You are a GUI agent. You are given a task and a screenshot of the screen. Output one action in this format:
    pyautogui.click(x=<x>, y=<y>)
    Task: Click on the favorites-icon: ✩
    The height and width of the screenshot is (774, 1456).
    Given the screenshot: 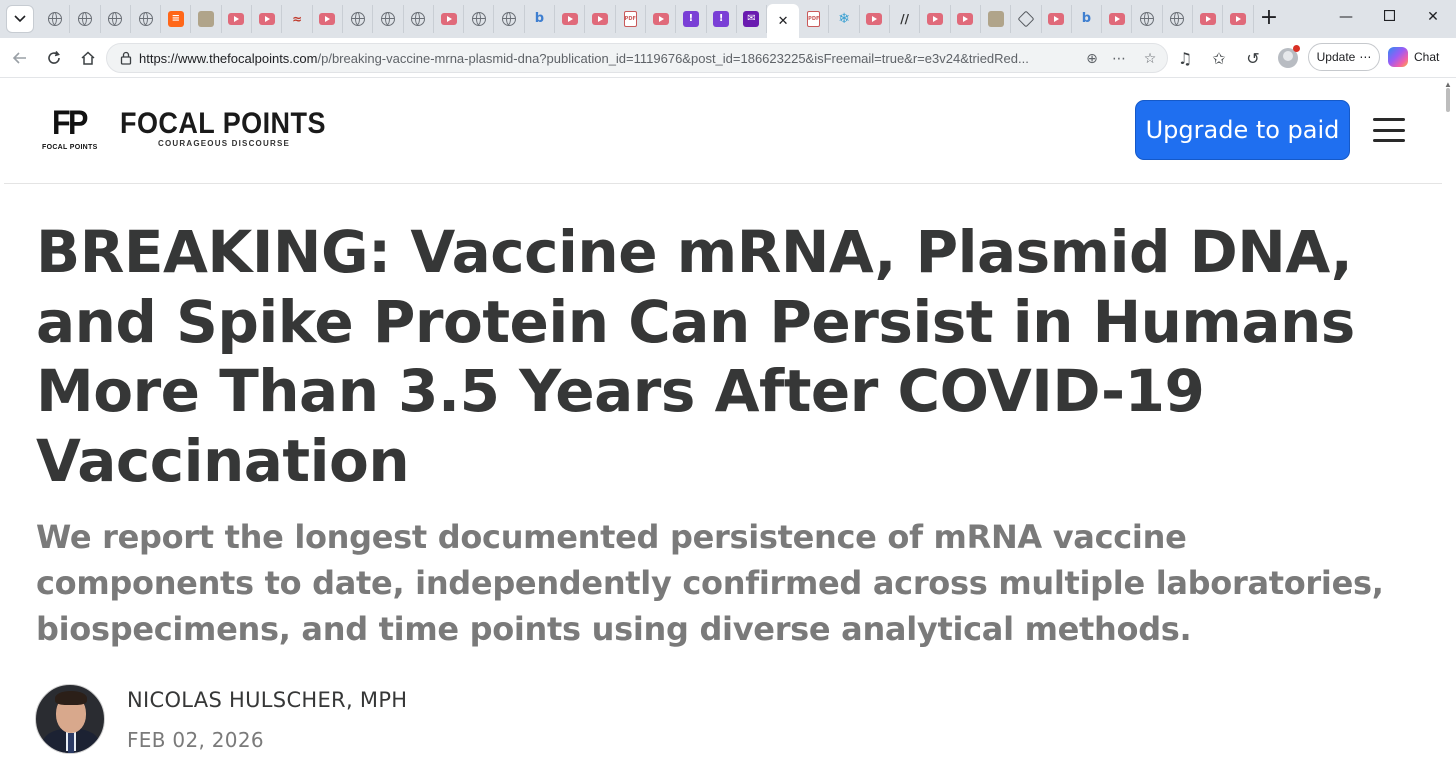 What is the action you would take?
    pyautogui.click(x=1219, y=58)
    